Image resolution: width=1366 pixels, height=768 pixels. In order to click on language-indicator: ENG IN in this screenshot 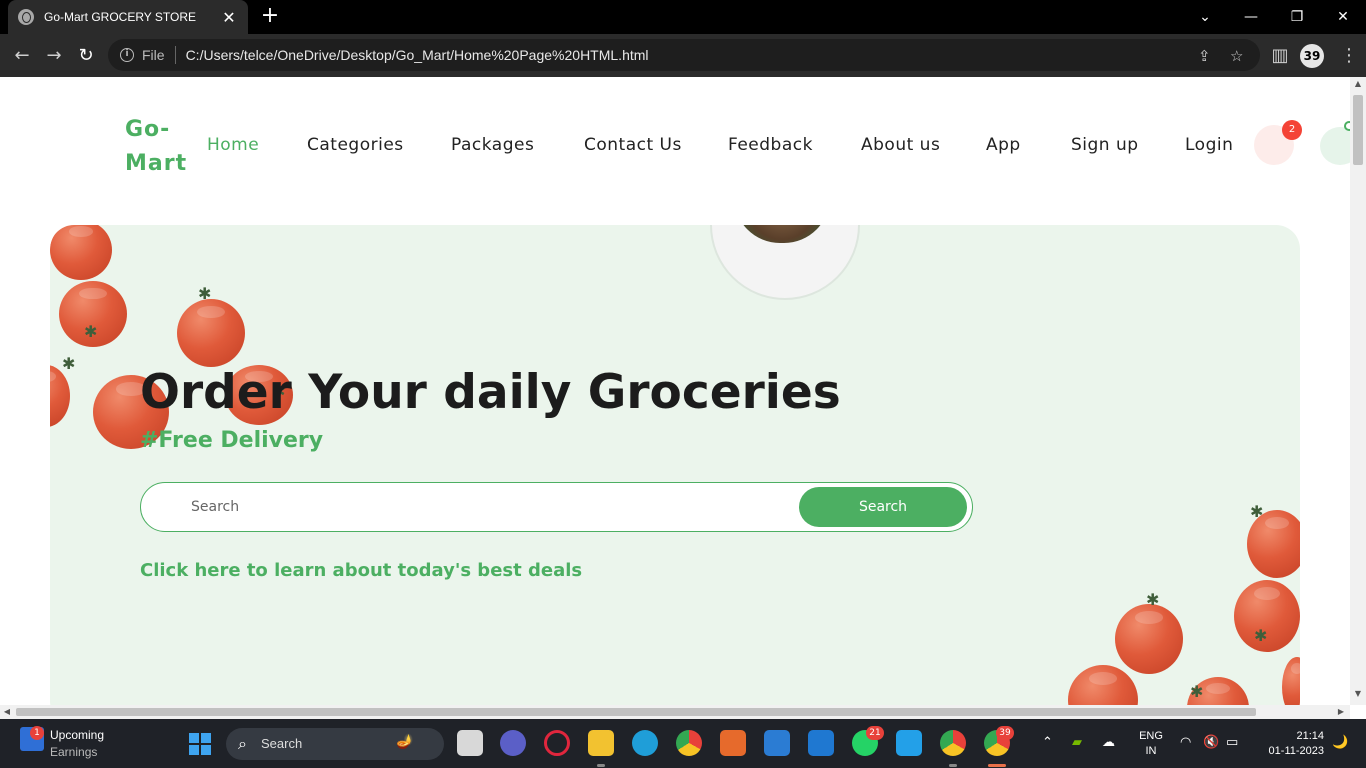, I will do `click(1151, 744)`.